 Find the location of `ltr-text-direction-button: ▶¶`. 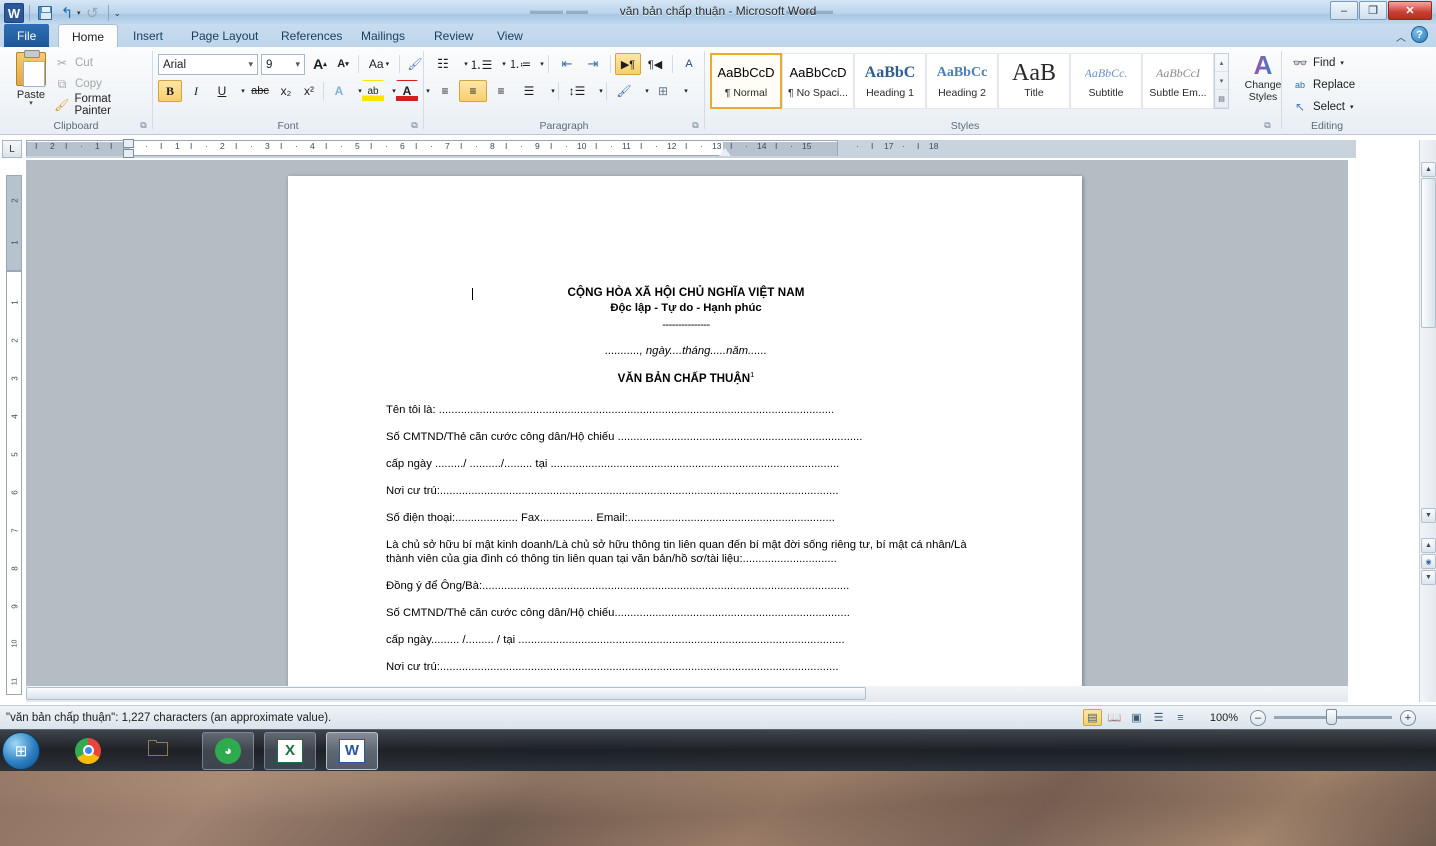

ltr-text-direction-button: ▶¶ is located at coordinates (628, 64).